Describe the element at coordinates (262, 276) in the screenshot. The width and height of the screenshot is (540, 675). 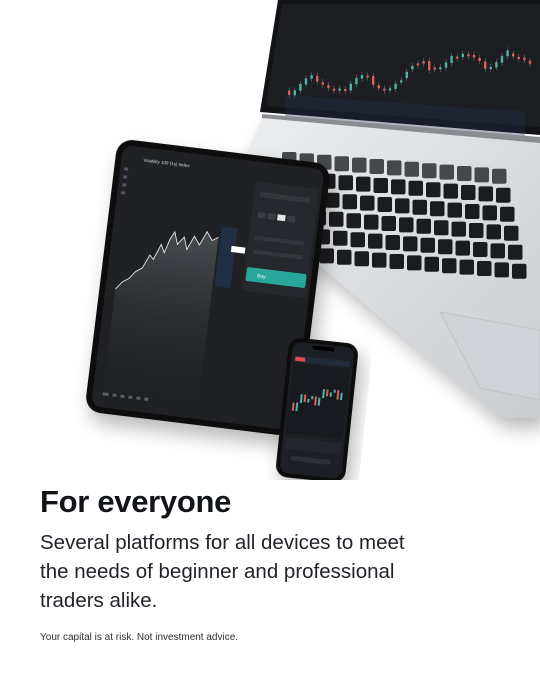
I see `tablet-buy-label: Buy` at that location.